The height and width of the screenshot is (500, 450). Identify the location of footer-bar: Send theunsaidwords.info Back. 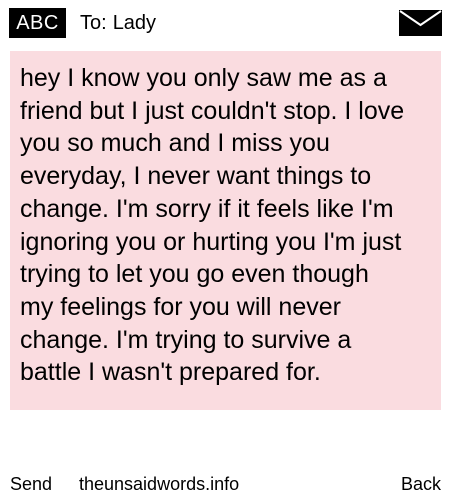
(225, 485).